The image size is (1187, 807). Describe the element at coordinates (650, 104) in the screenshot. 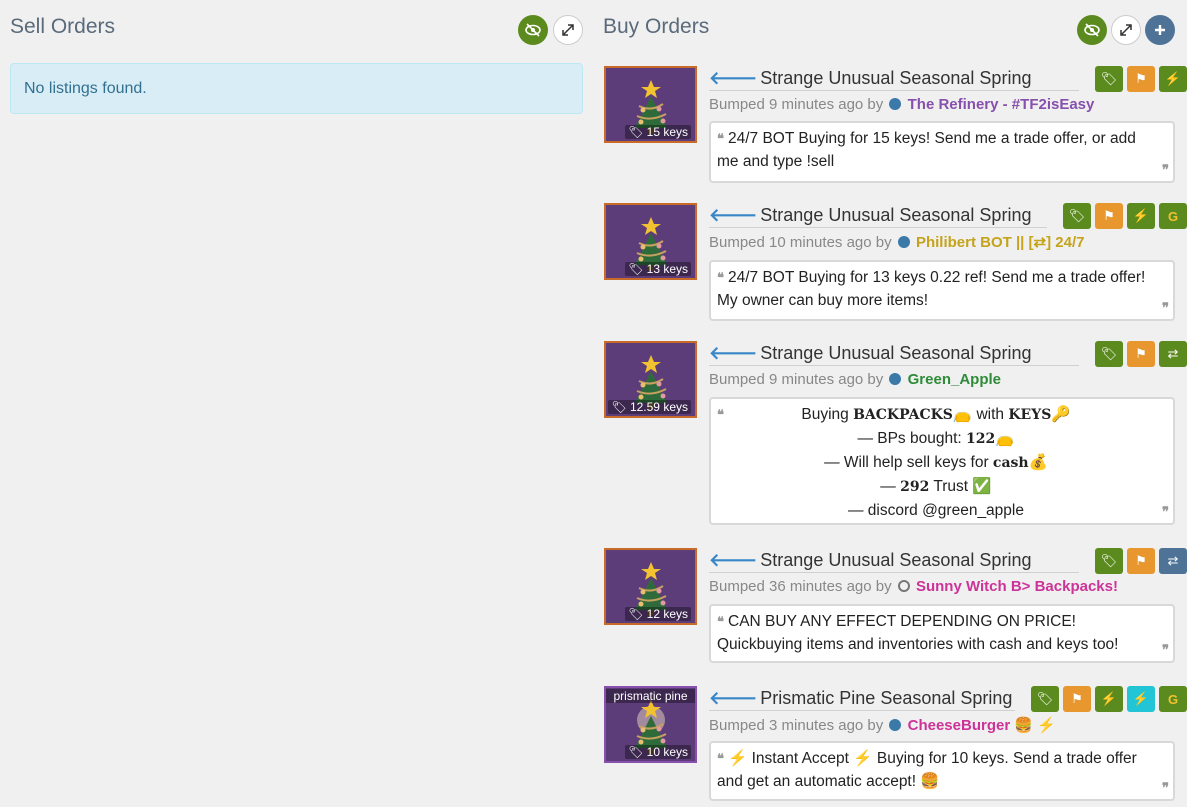

I see `item-thumbnail: 🏷 15 keys` at that location.